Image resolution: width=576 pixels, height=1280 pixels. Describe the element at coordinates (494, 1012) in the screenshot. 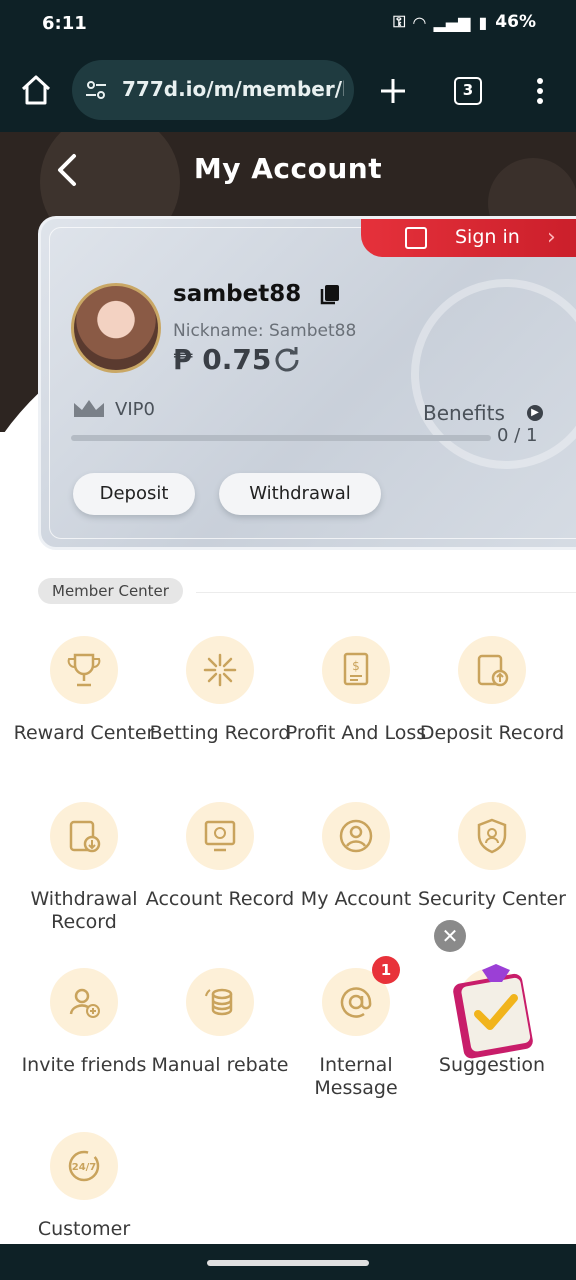

I see `check-book-icon` at that location.